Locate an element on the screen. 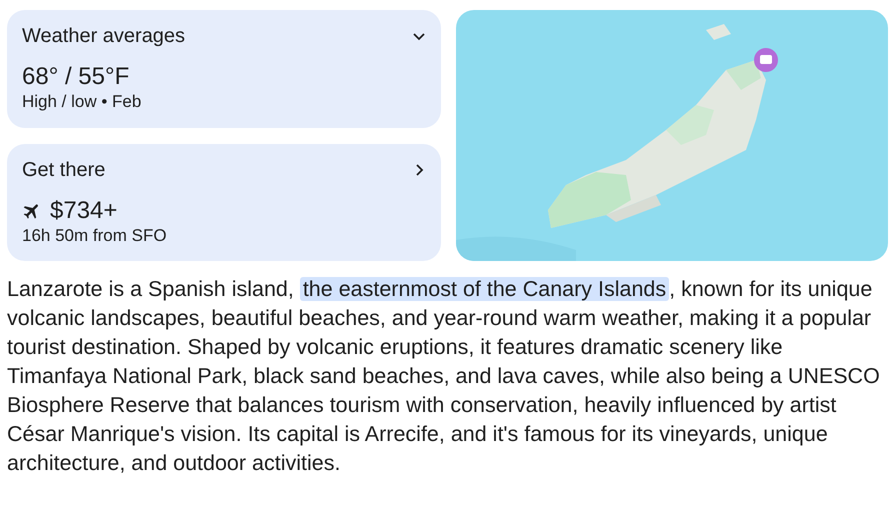  weather-card: Weather averages 68° / 55°F High / low • Feb is located at coordinates (224, 69).